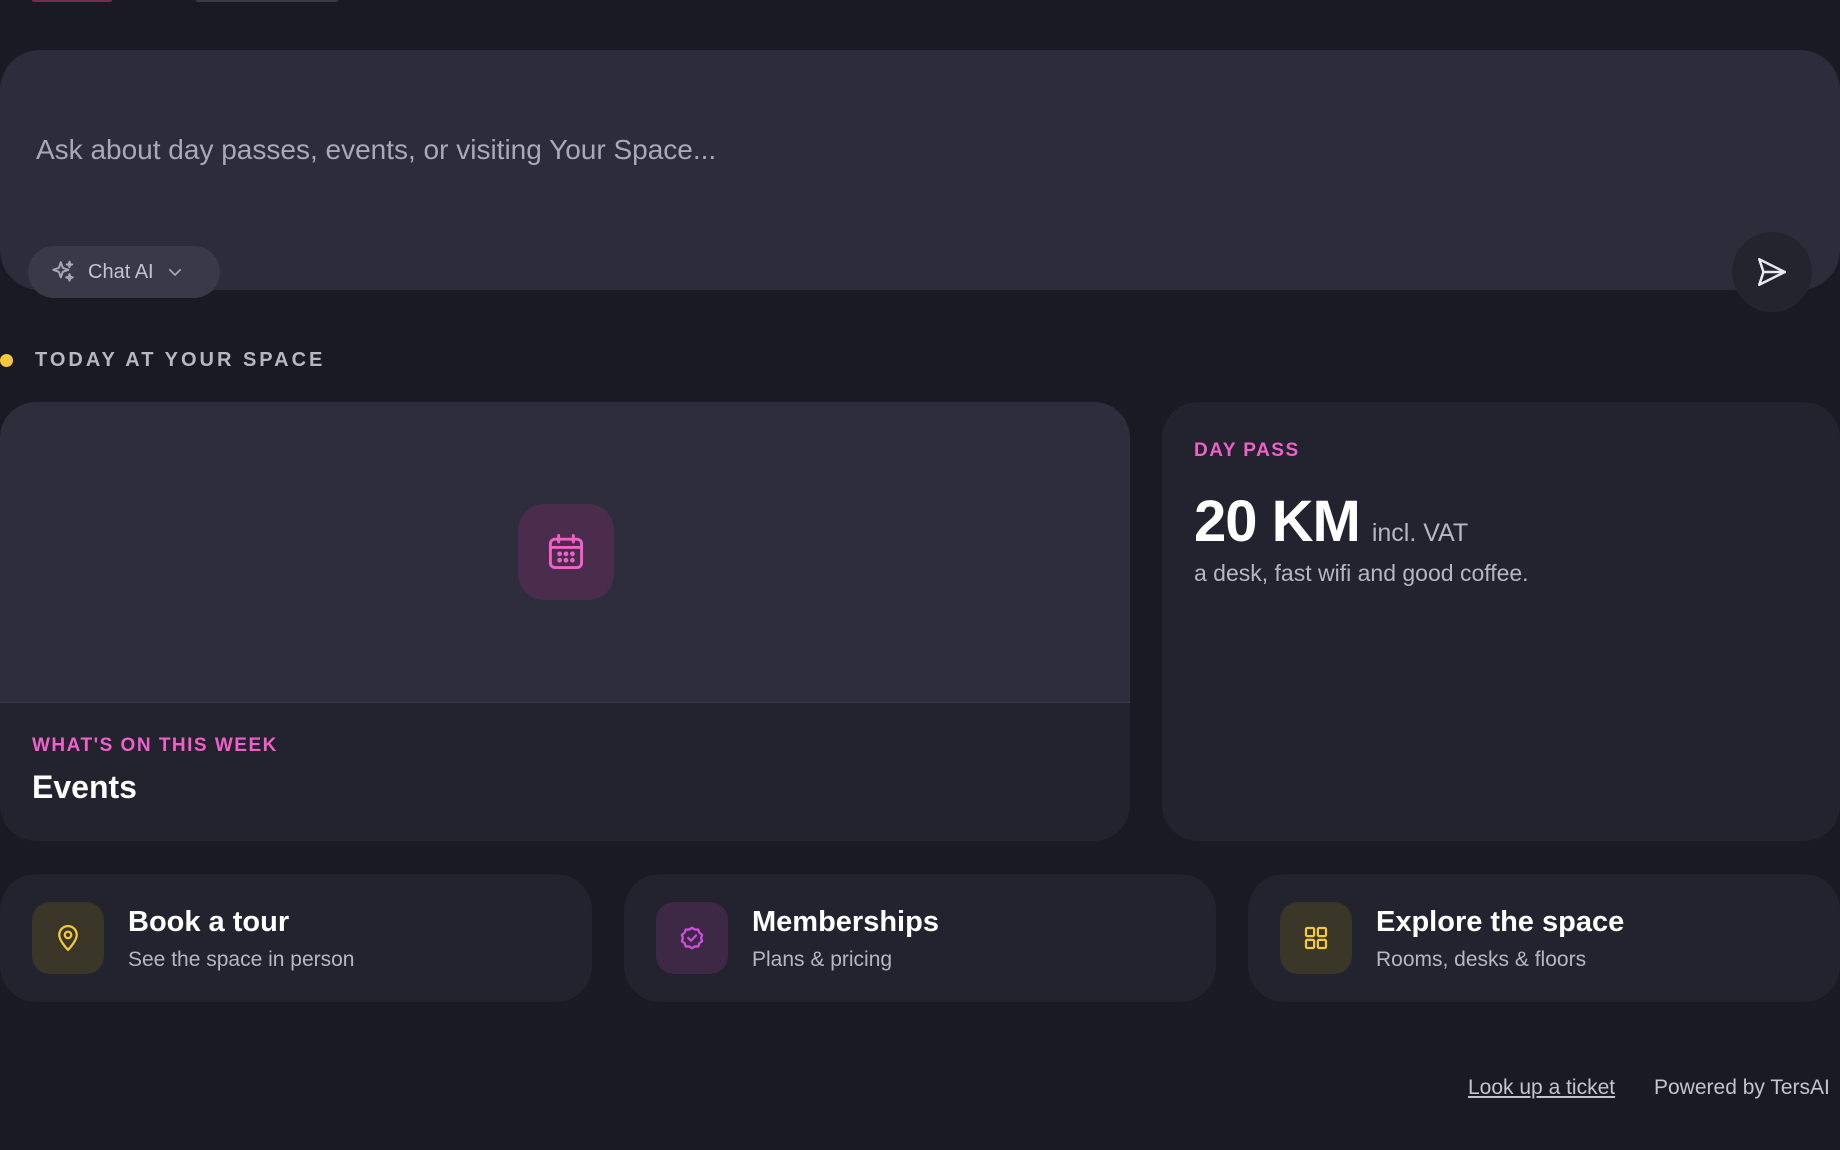 This screenshot has width=1840, height=1150. What do you see at coordinates (845, 922) in the screenshot?
I see `memberships-title: Memberships` at bounding box center [845, 922].